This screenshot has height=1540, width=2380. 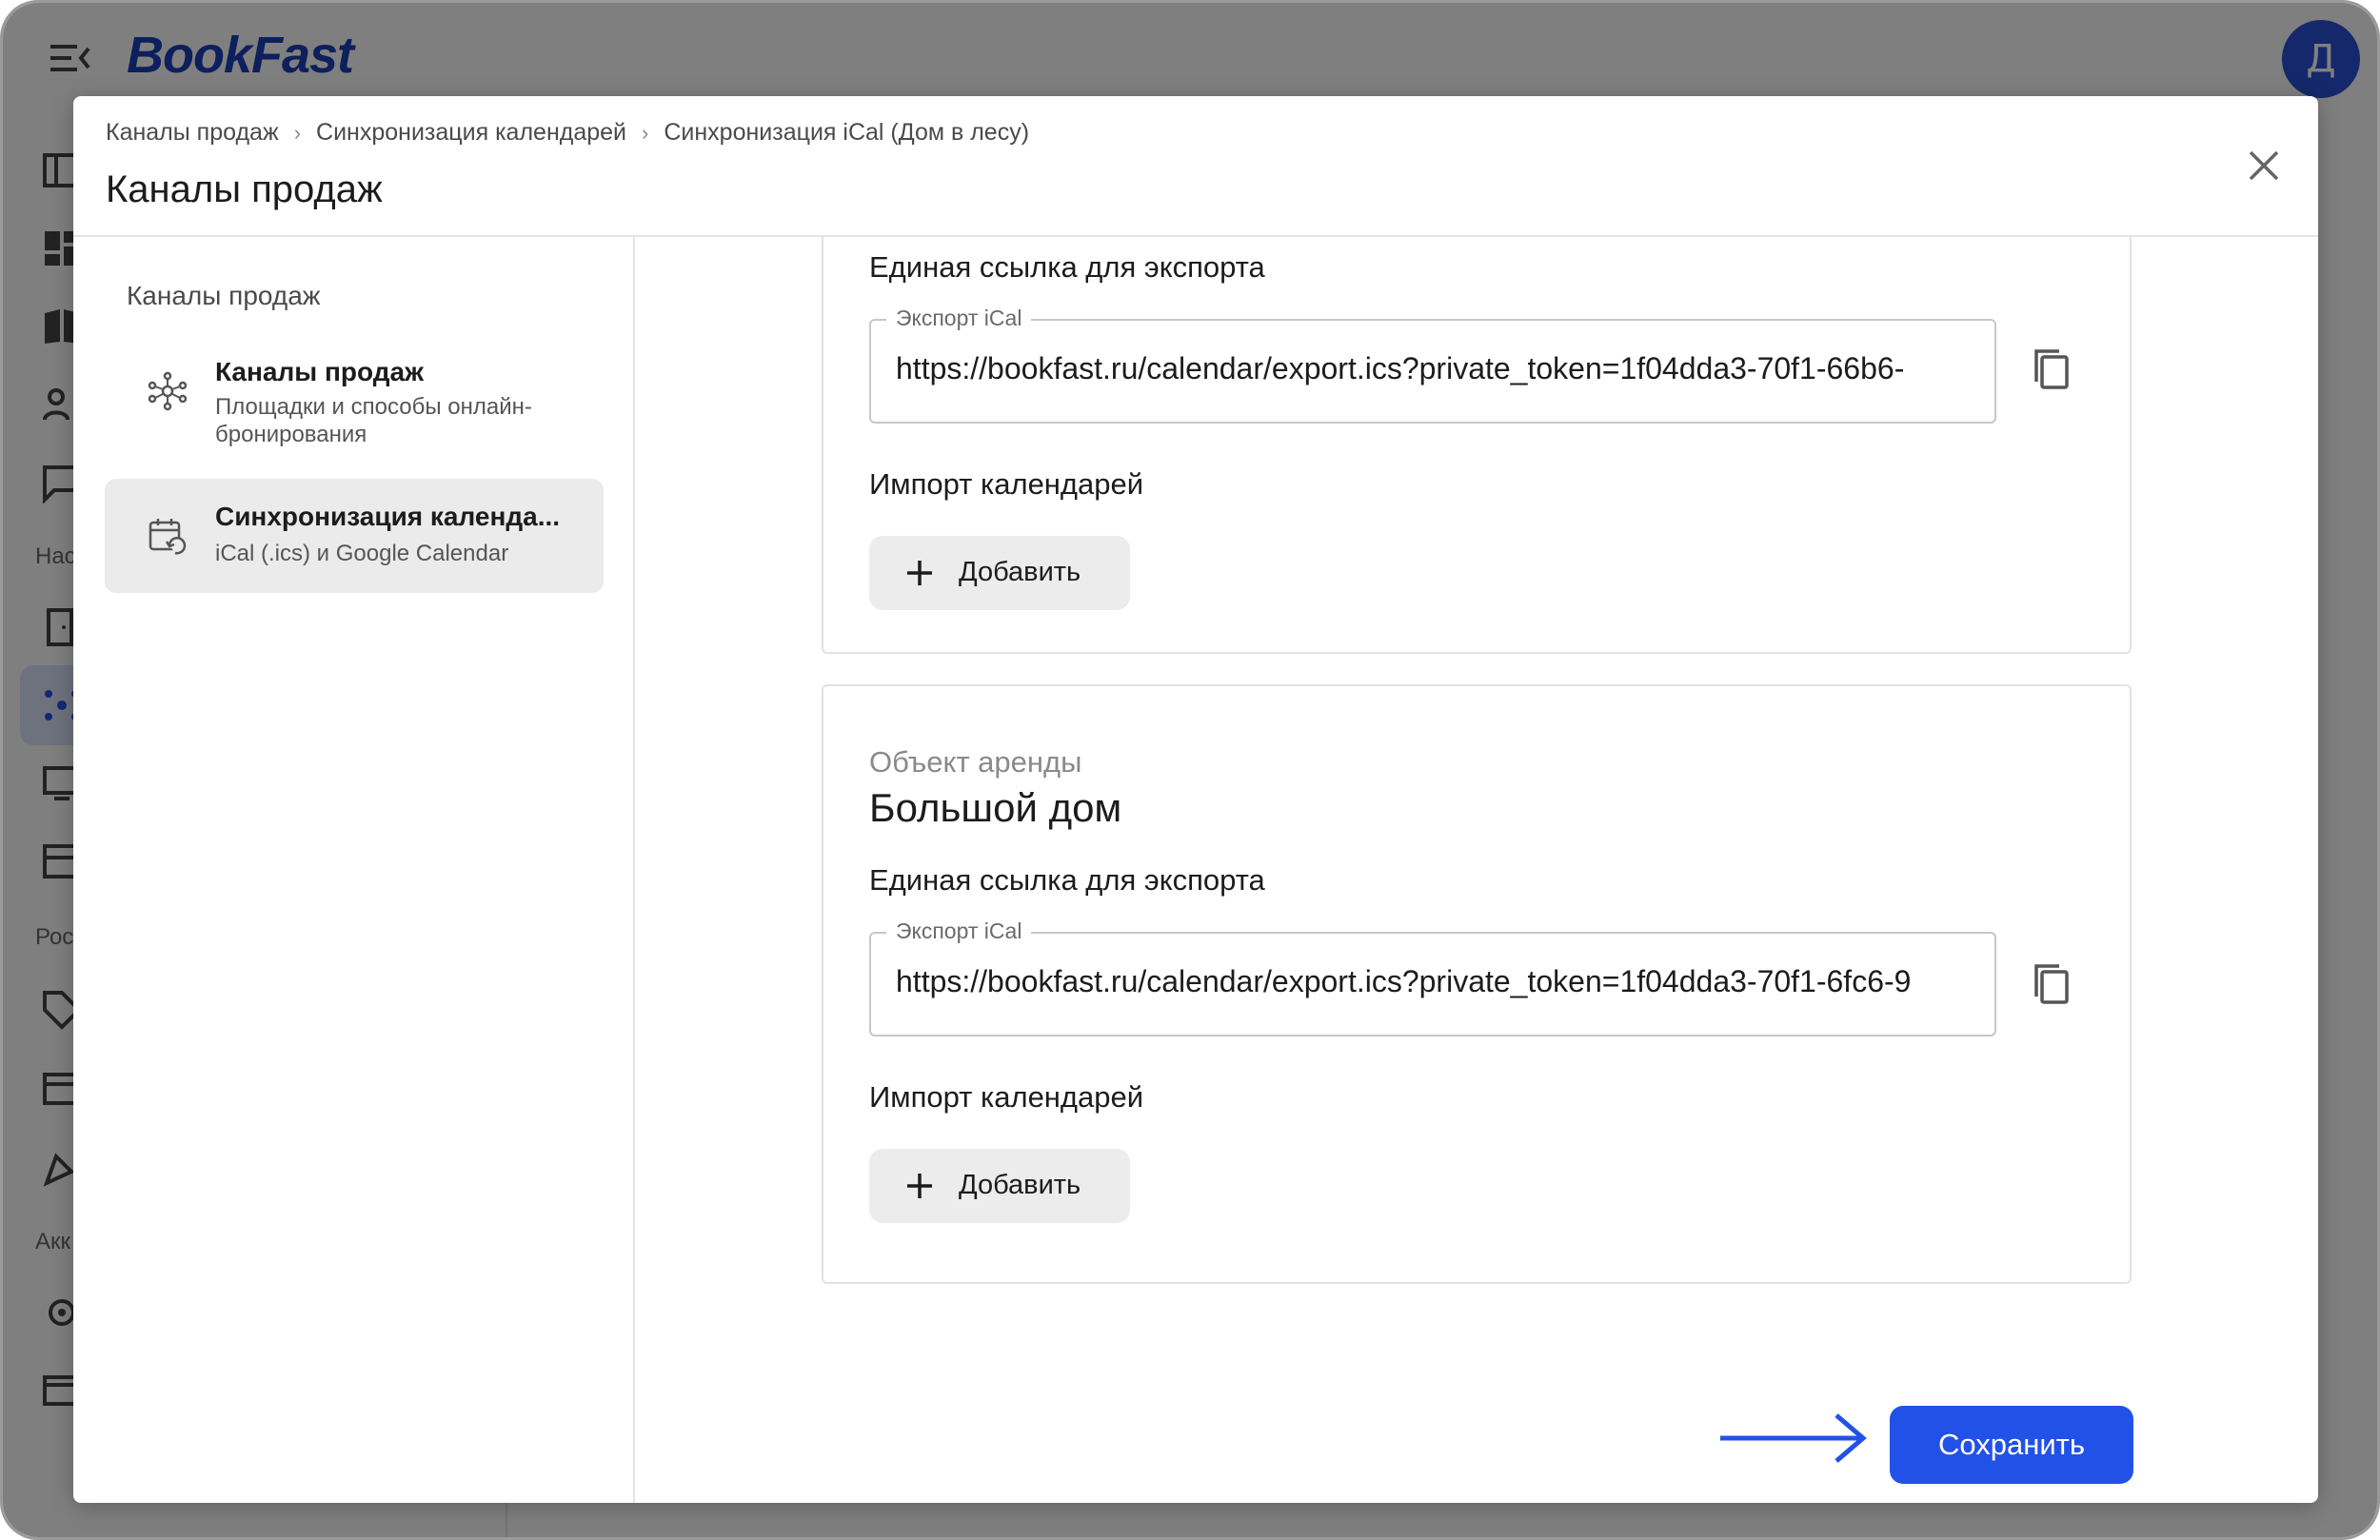 What do you see at coordinates (996, 807) in the screenshot?
I see `object-name: Большой дом` at bounding box center [996, 807].